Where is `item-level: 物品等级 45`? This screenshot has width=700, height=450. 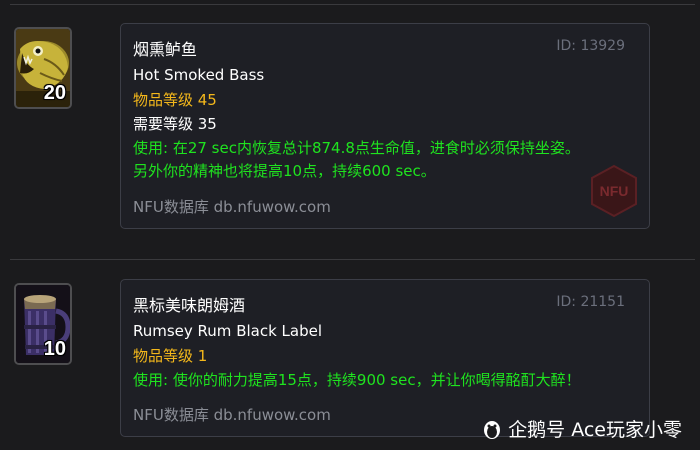 item-level: 物品等级 45 is located at coordinates (175, 100).